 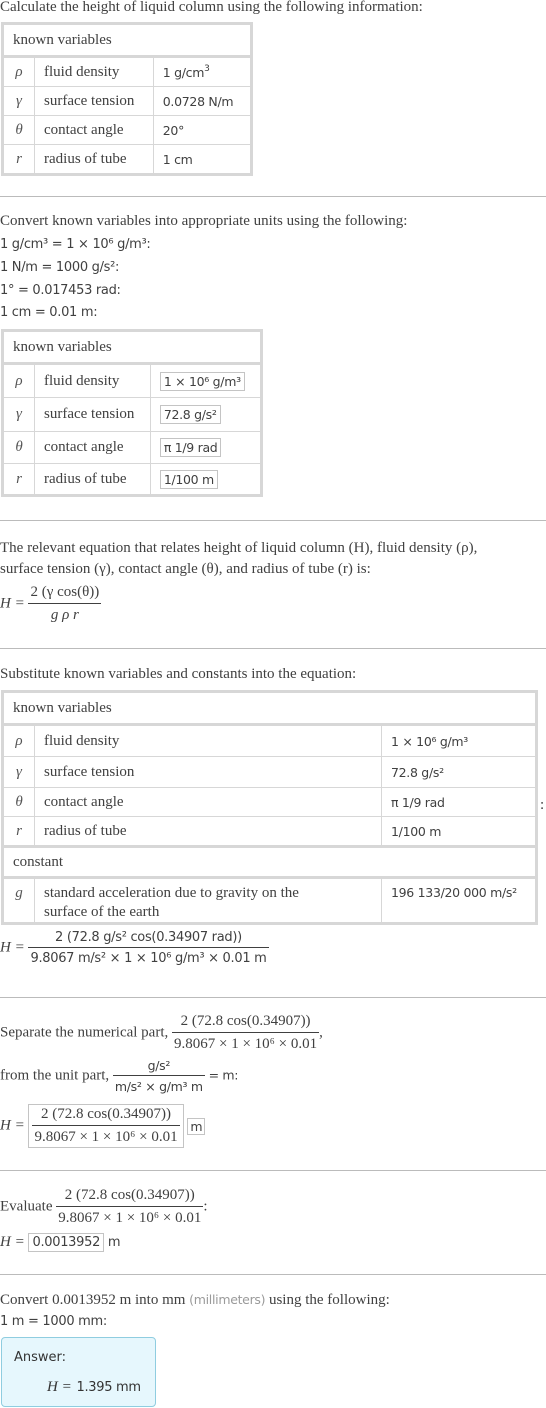 I want to click on variable-value: 1/100 m, so click(x=459, y=831).